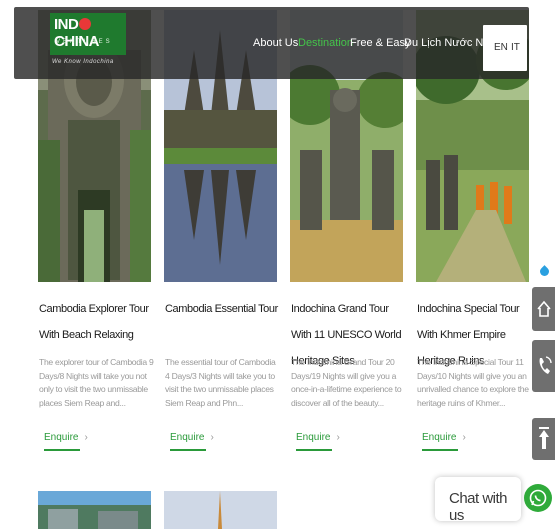 This screenshot has height=529, width=555. Describe the element at coordinates (544, 271) in the screenshot. I see `location-pin-icon` at that location.